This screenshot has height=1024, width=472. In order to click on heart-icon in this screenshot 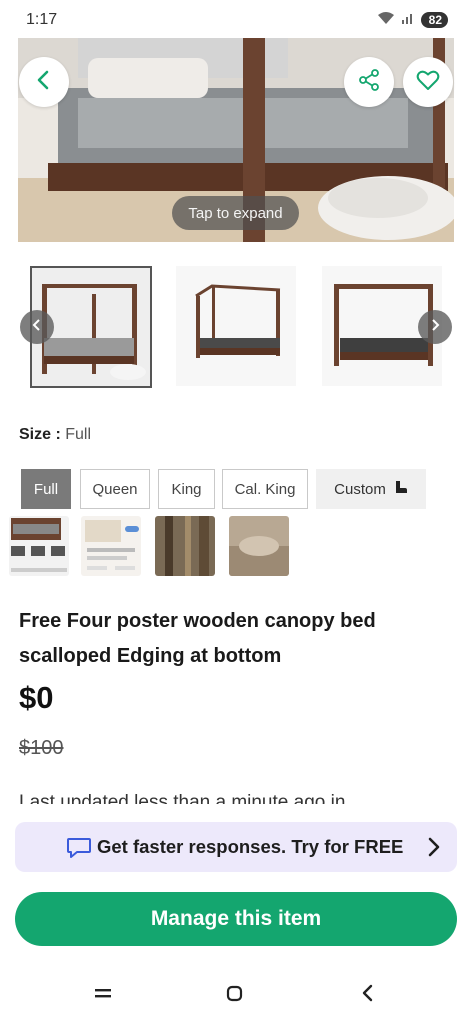, I will do `click(428, 82)`.